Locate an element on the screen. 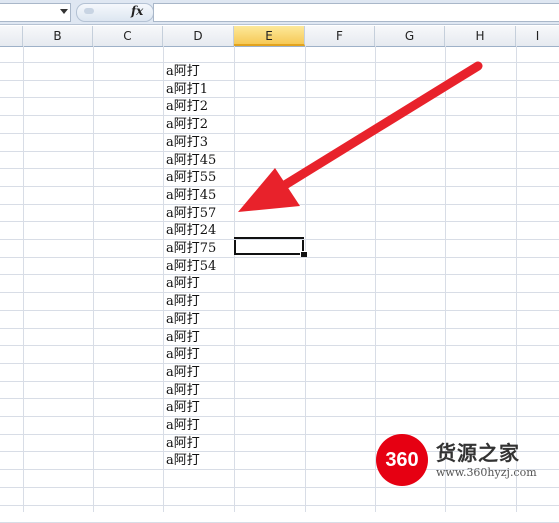 Image resolution: width=559 pixels, height=523 pixels. watermark: 360 货源之家 www.360hyzj.com is located at coordinates (467, 459).